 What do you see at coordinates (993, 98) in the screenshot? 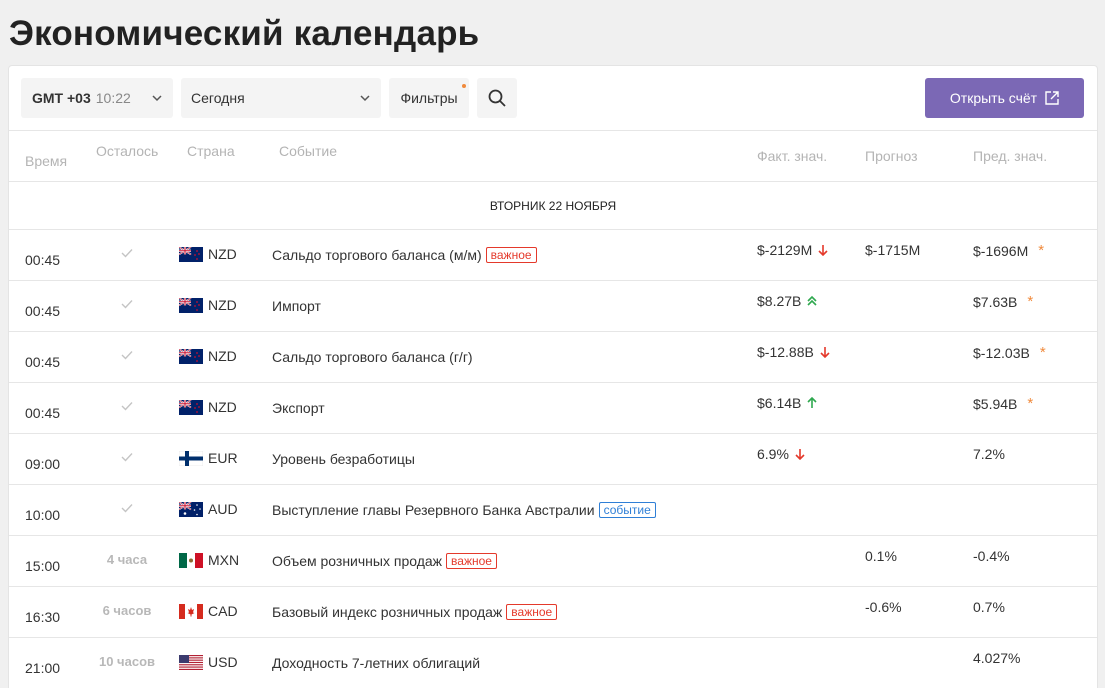
I see `open-account-label: Открыть счёт` at bounding box center [993, 98].